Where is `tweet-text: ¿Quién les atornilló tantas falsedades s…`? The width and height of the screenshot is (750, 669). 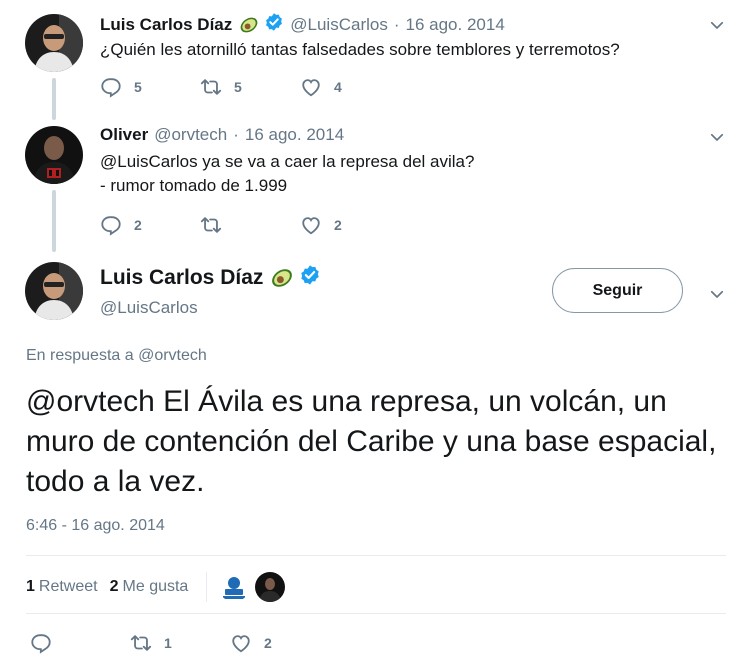 tweet-text: ¿Quién les atornilló tantas falsedades s… is located at coordinates (360, 49).